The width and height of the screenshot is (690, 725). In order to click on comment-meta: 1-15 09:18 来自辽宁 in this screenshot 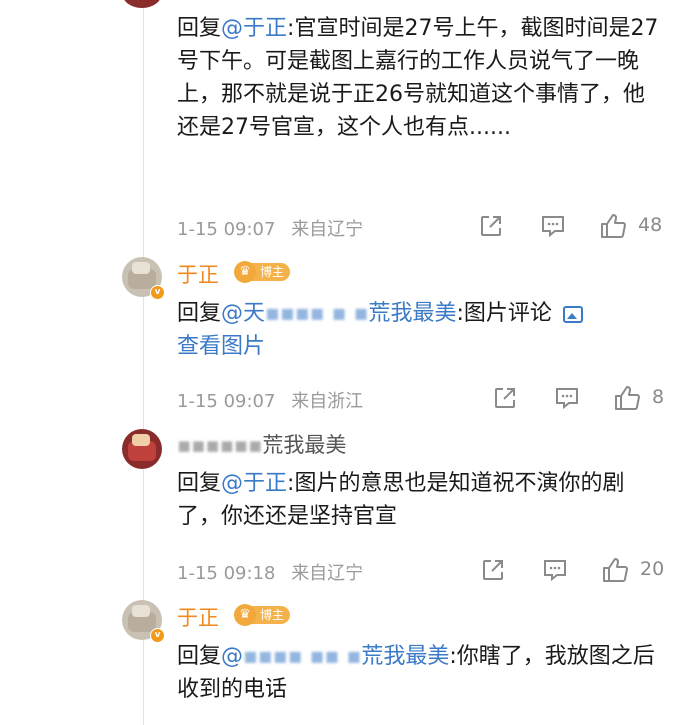, I will do `click(270, 572)`.